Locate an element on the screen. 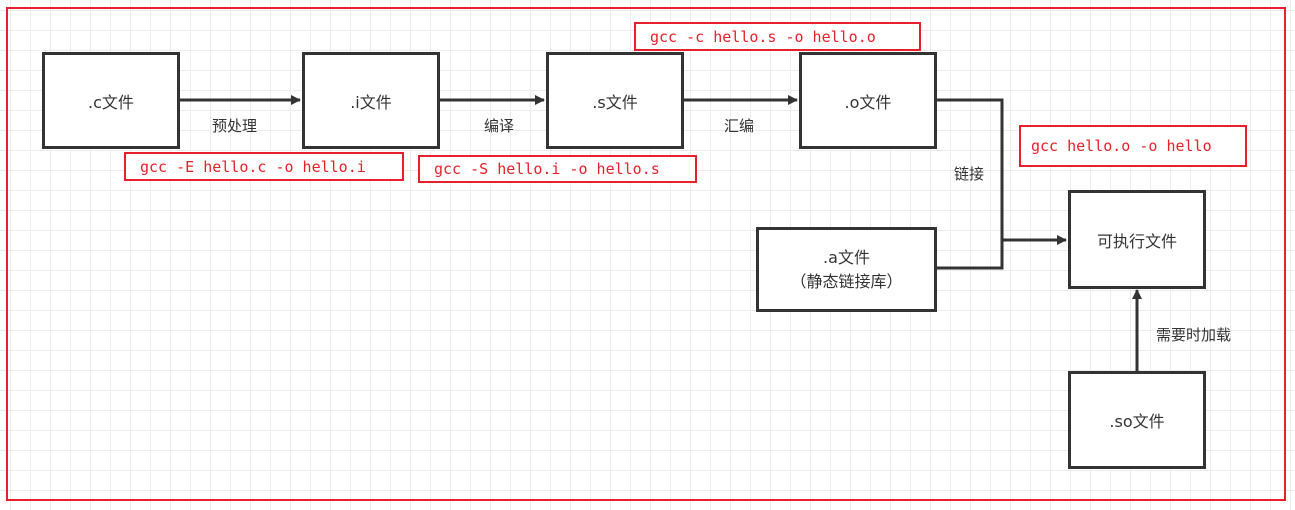 The image size is (1295, 510). node-executable: 可执行文件 is located at coordinates (1137, 239).